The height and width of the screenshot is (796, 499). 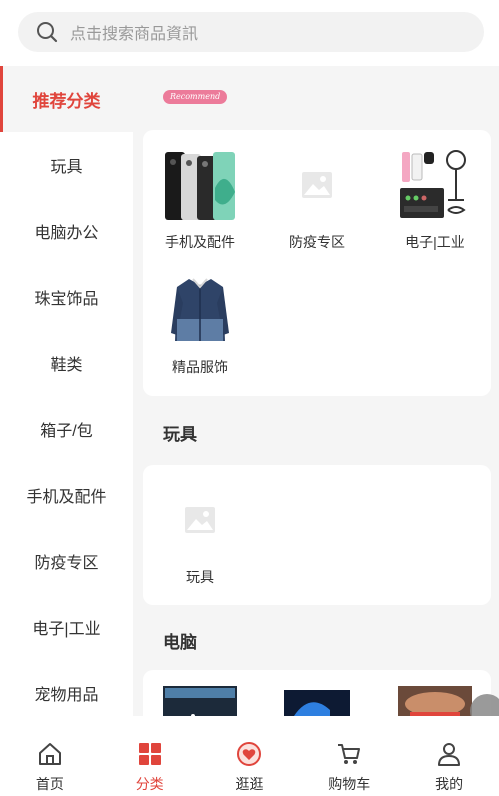 What do you see at coordinates (317, 242) in the screenshot?
I see `category-tile-label: 防疫专区` at bounding box center [317, 242].